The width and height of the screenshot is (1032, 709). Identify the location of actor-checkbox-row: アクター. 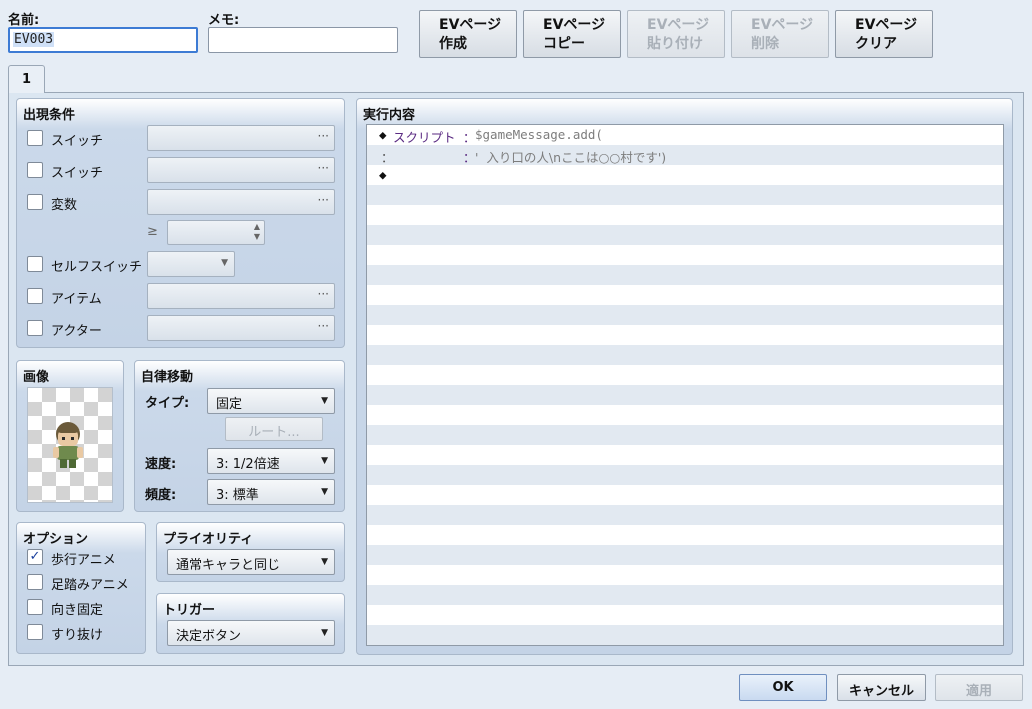
(87, 329).